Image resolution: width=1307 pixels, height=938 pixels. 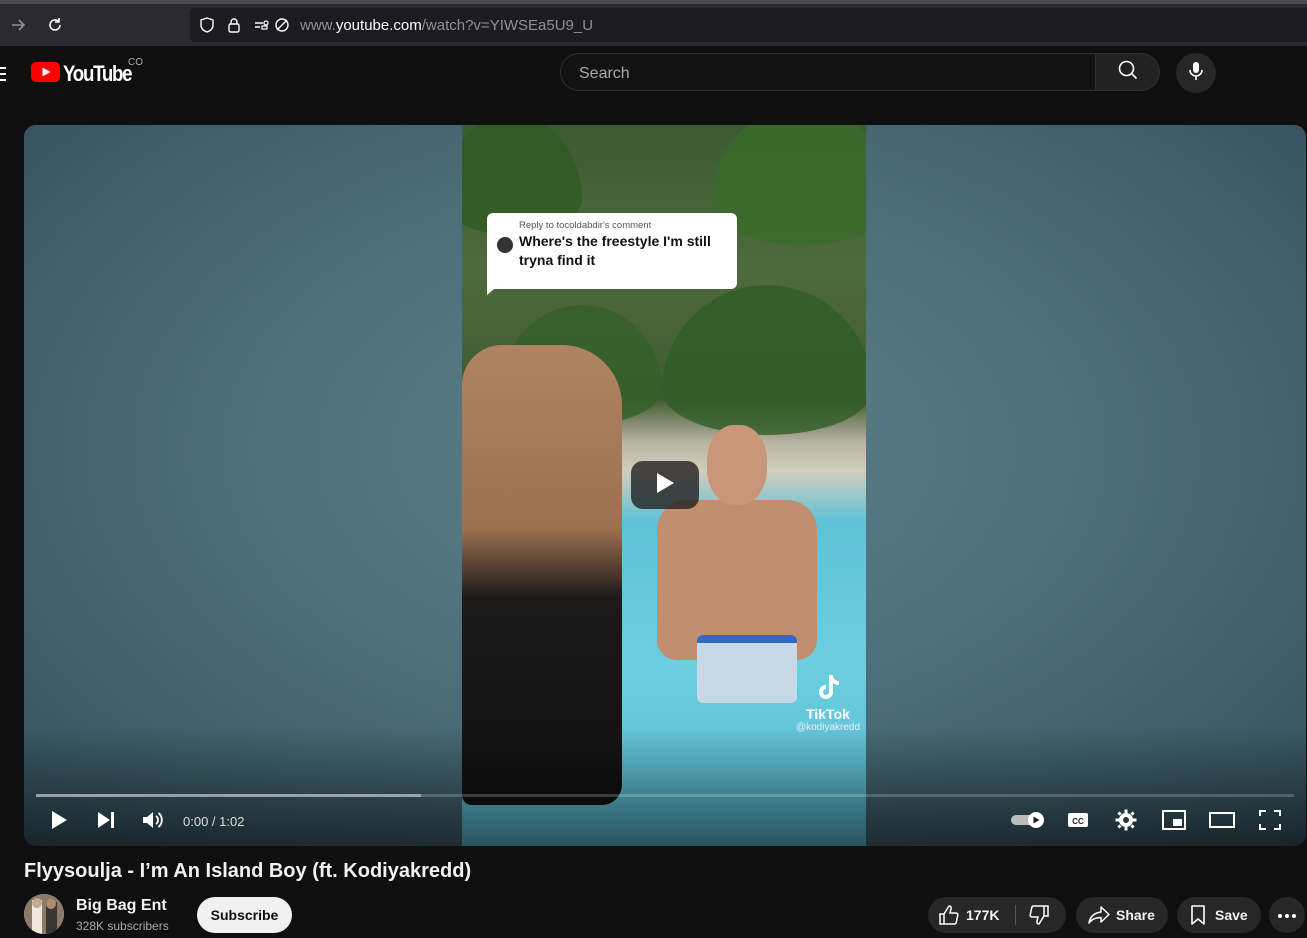 What do you see at coordinates (234, 25) in the screenshot?
I see `lock-icon` at bounding box center [234, 25].